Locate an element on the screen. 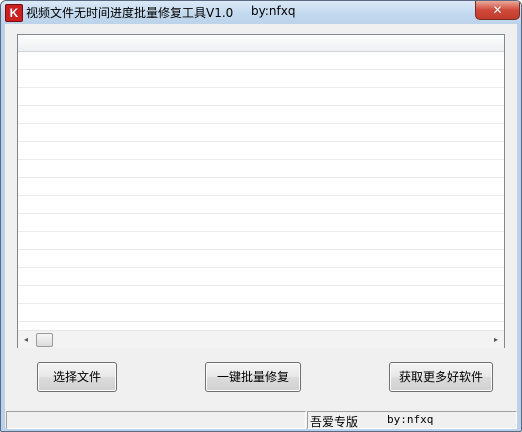 The image size is (522, 432). title-bar: K 视频文件无时间进度批量修复工具V1.0 by:nfxq ✕ is located at coordinates (261, 12).